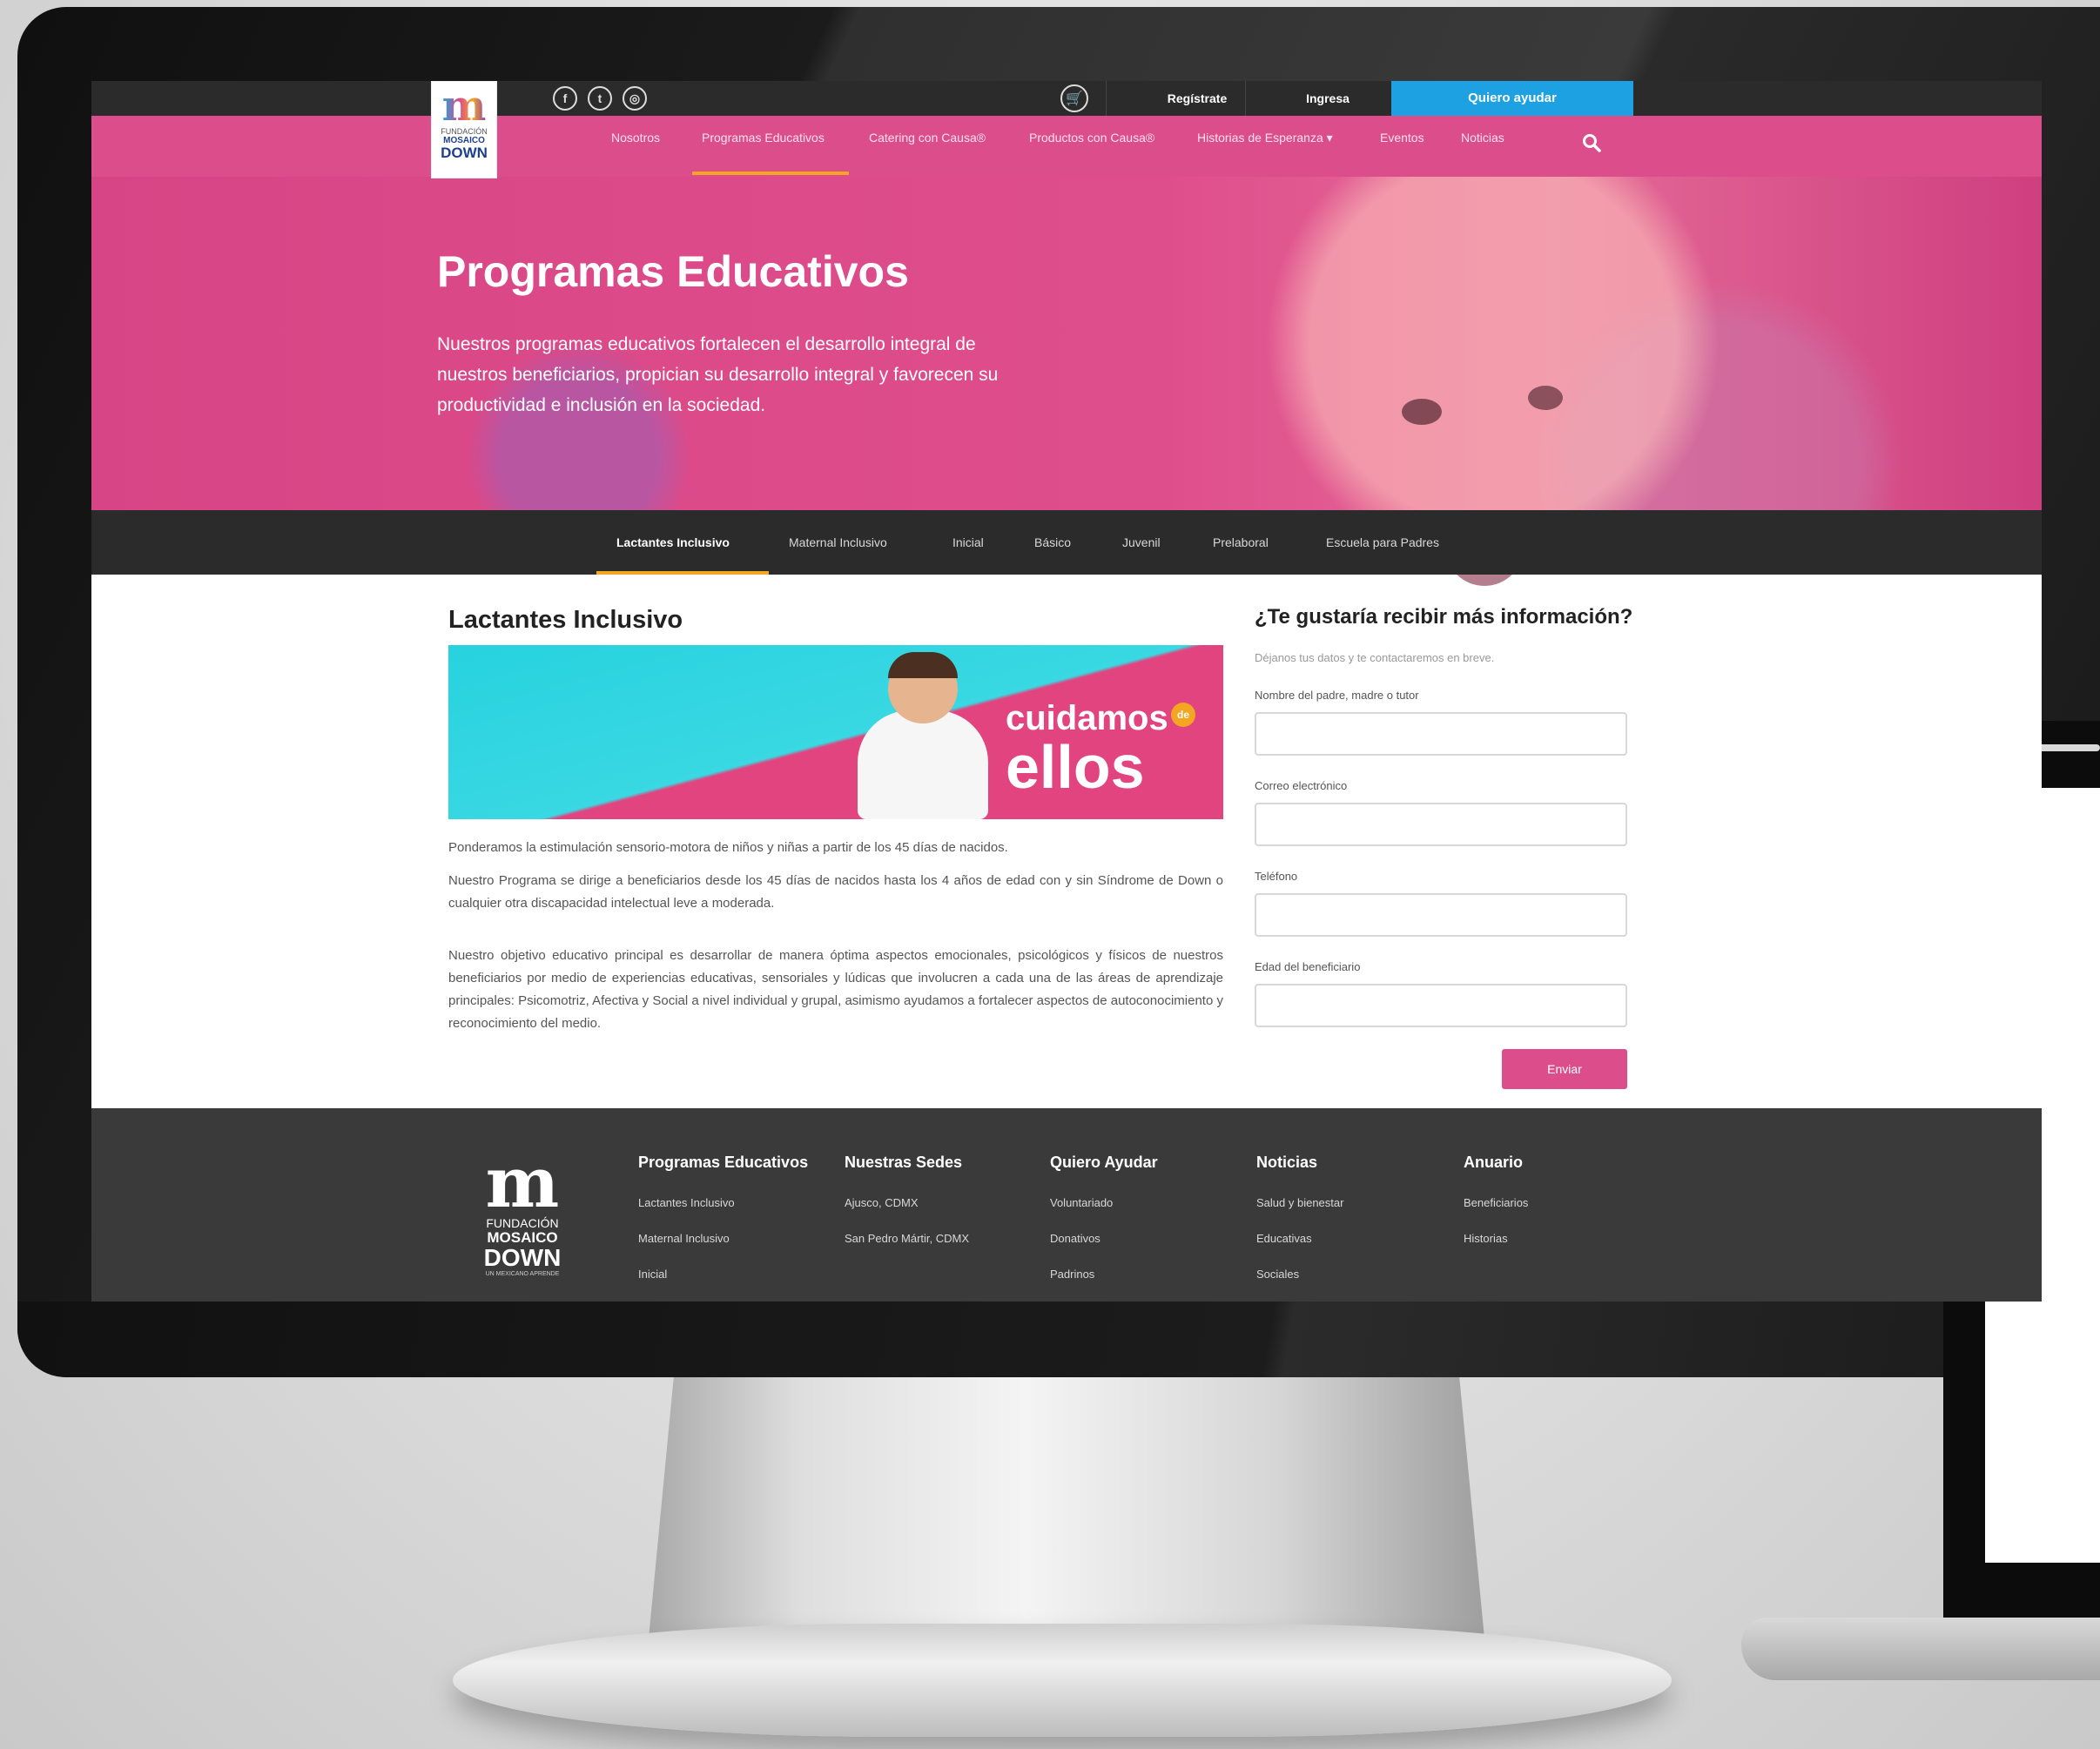  What do you see at coordinates (1104, 1214) in the screenshot?
I see `footer-link: Voluntariado` at bounding box center [1104, 1214].